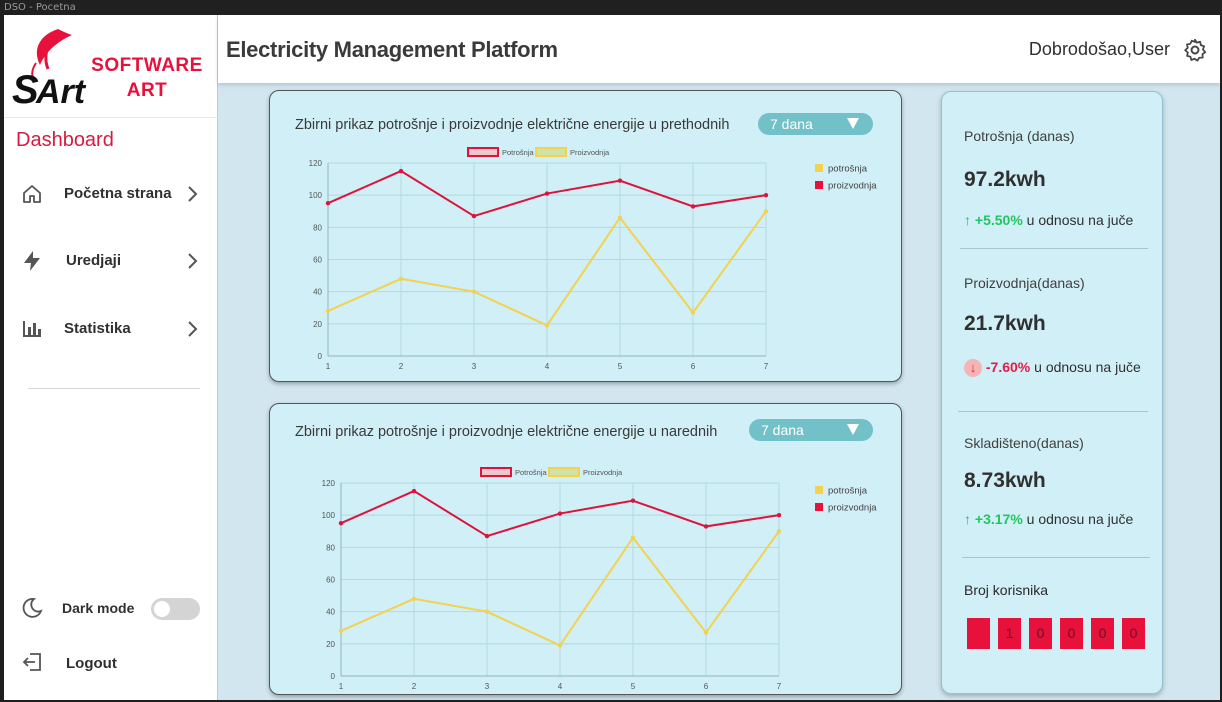 The height and width of the screenshot is (702, 1222). What do you see at coordinates (1078, 519) in the screenshot?
I see `stored-change-suffix: u odnosu na juče` at bounding box center [1078, 519].